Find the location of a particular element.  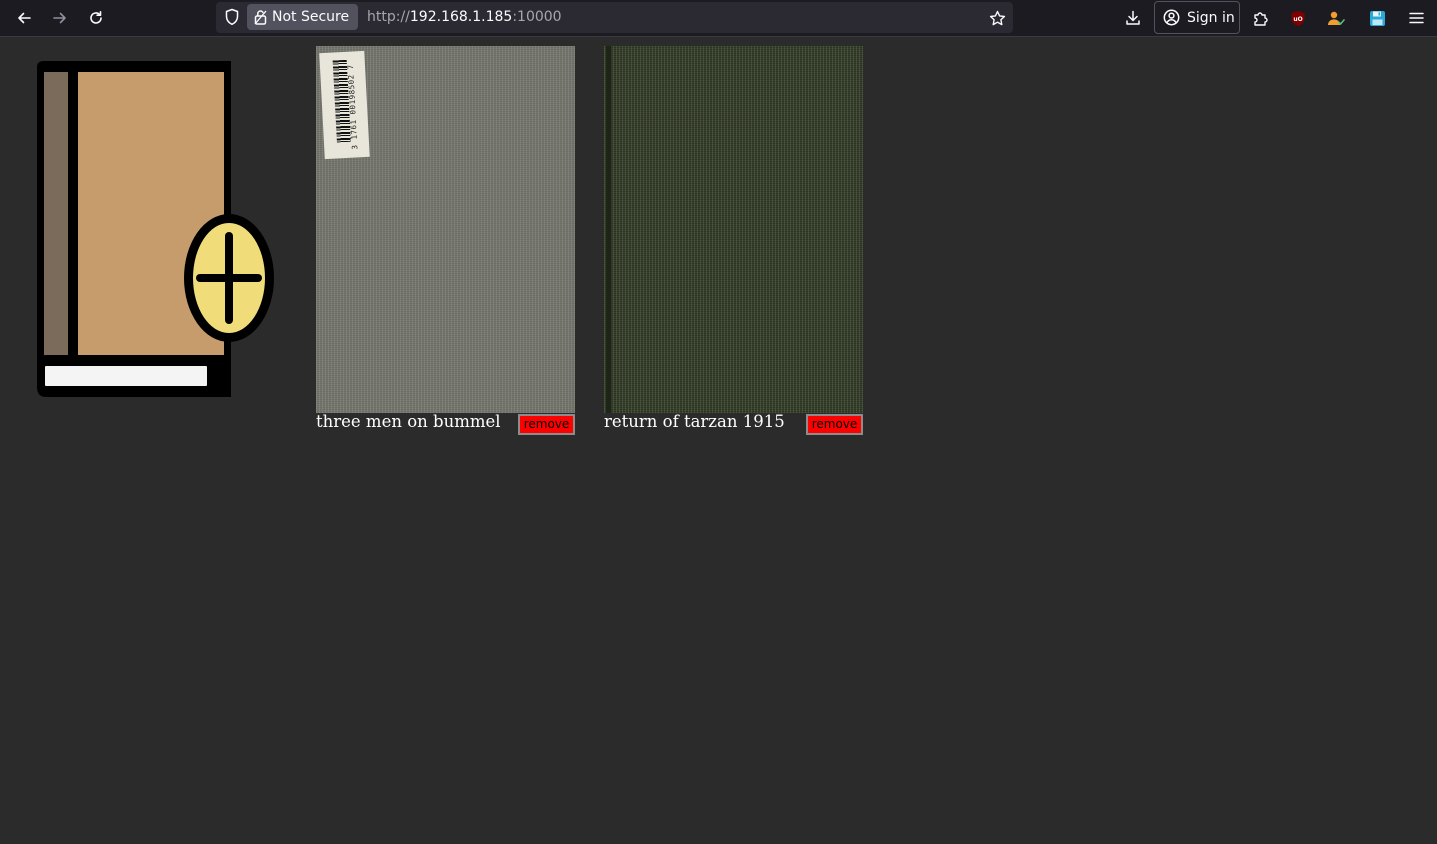

security-label: Not Secure is located at coordinates (311, 17).